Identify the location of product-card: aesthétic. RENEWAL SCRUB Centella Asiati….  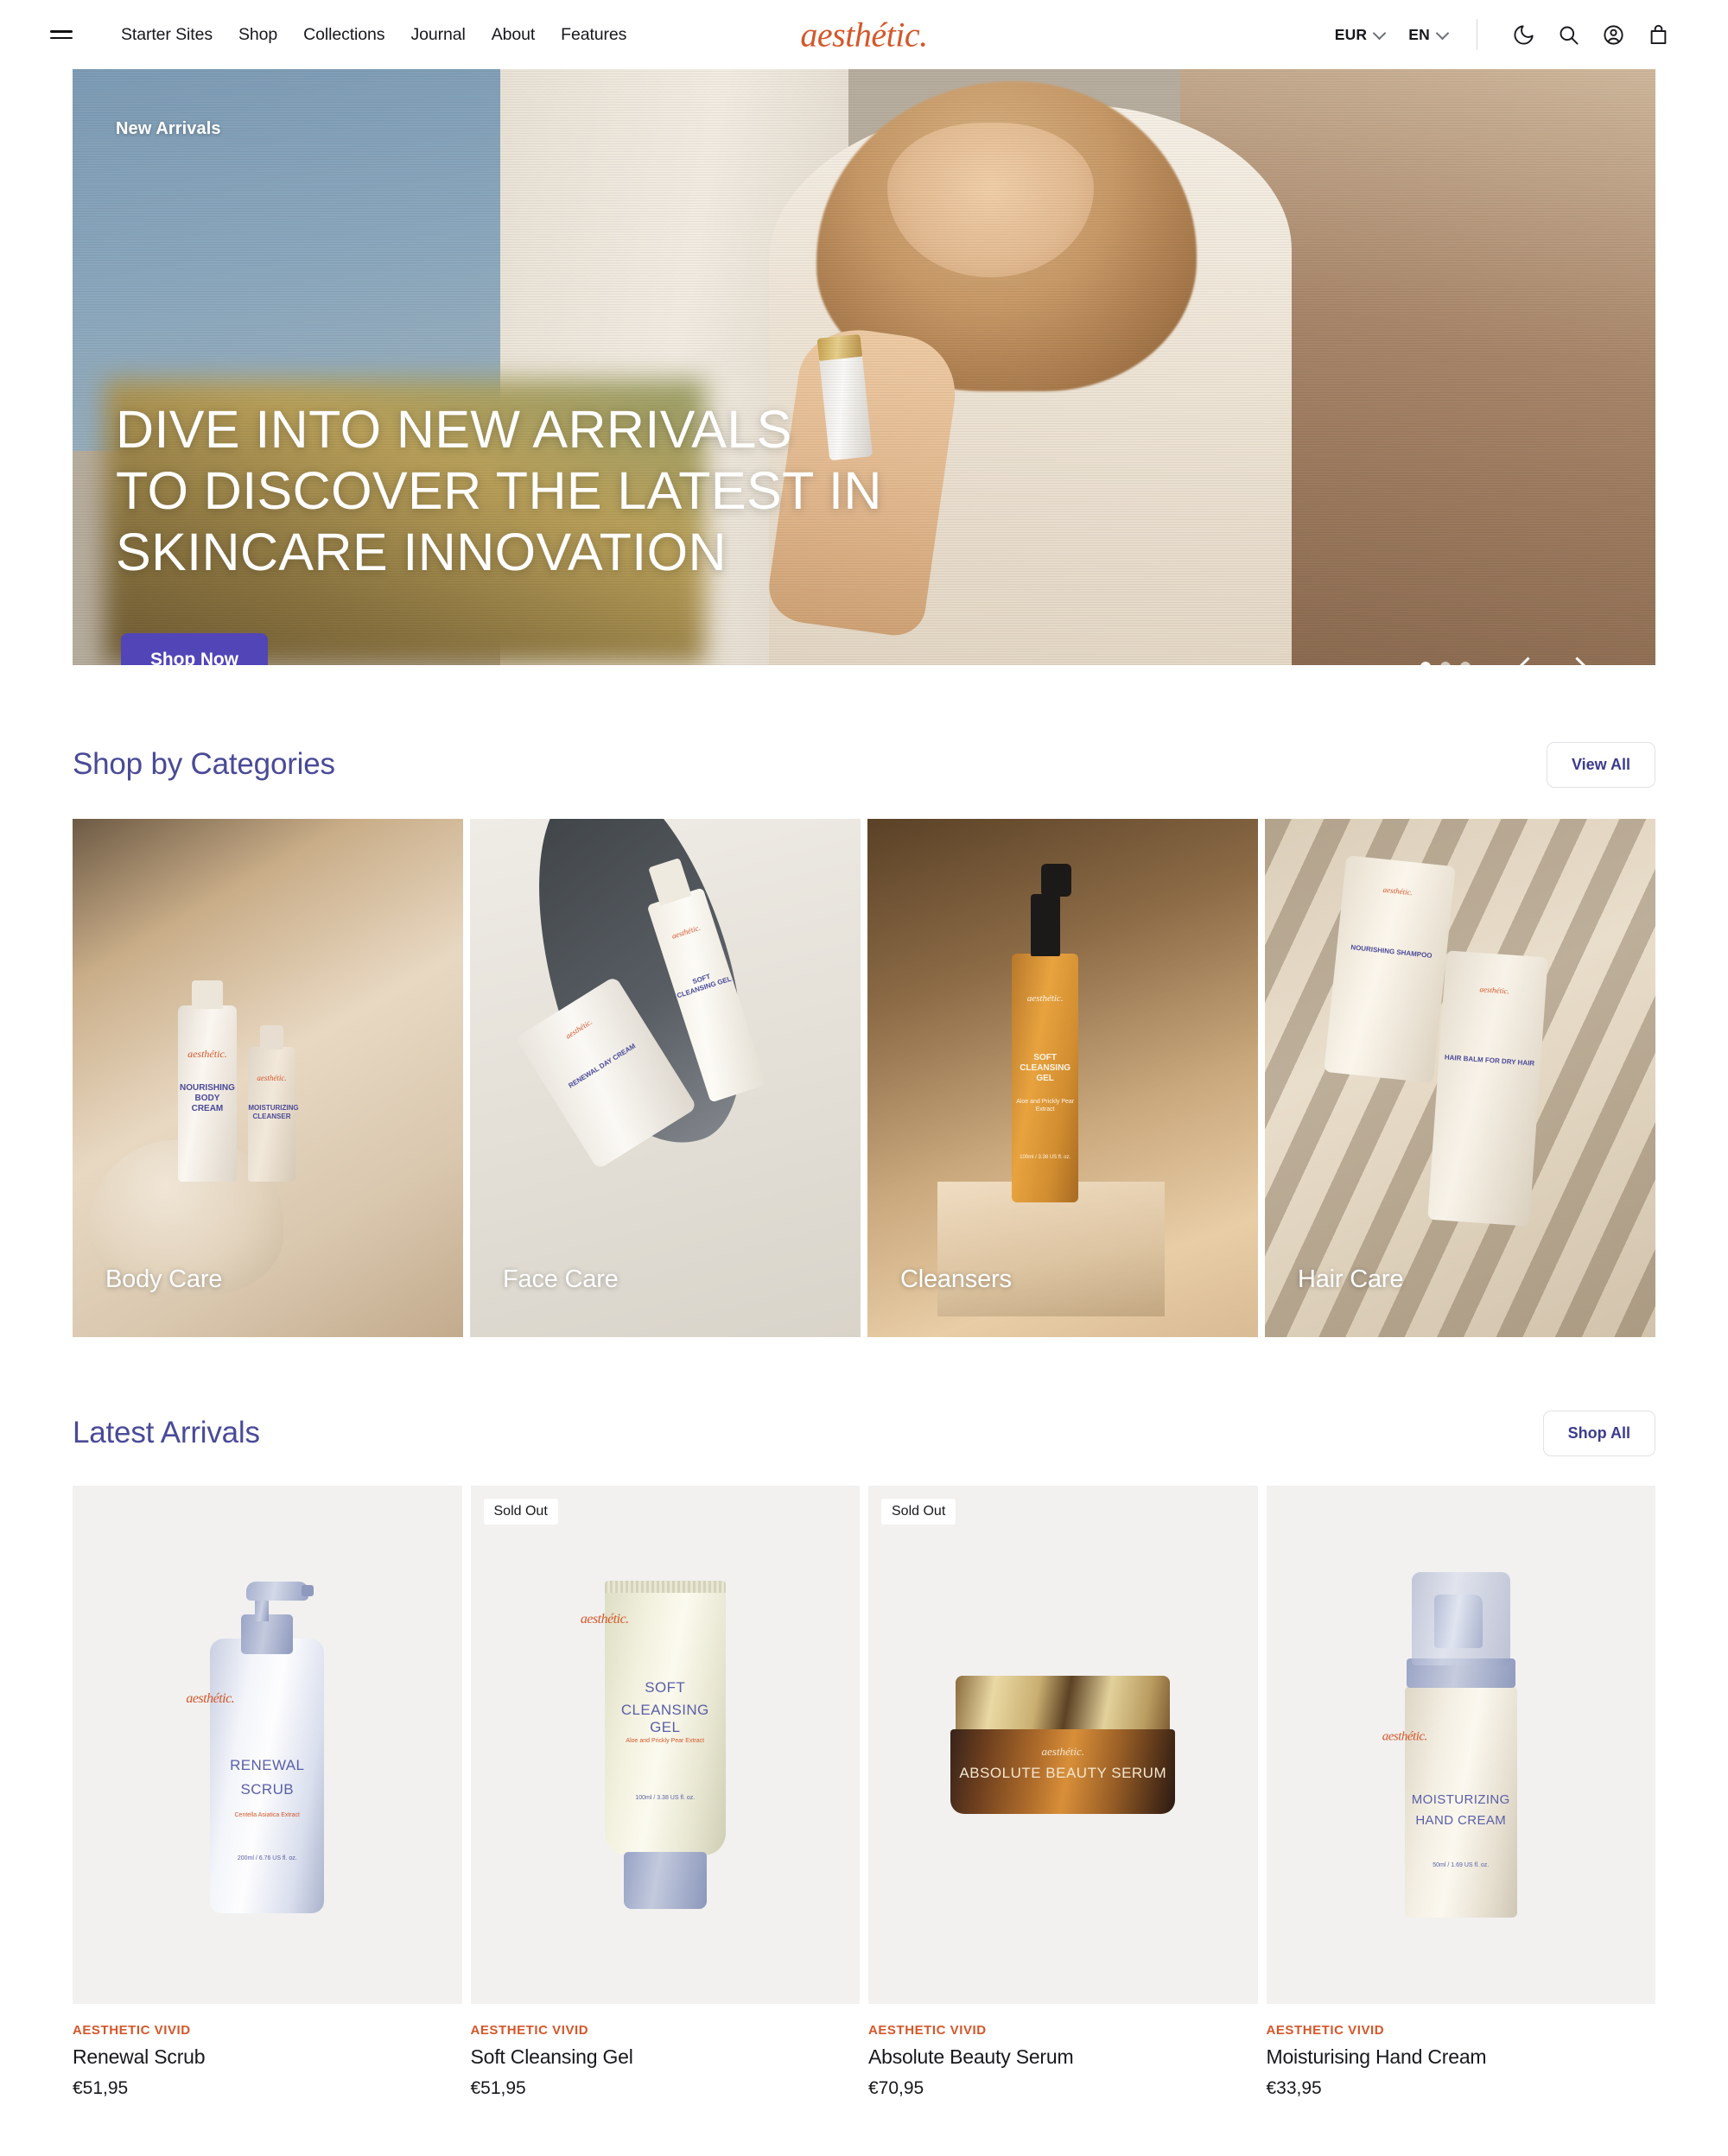
(267, 1793).